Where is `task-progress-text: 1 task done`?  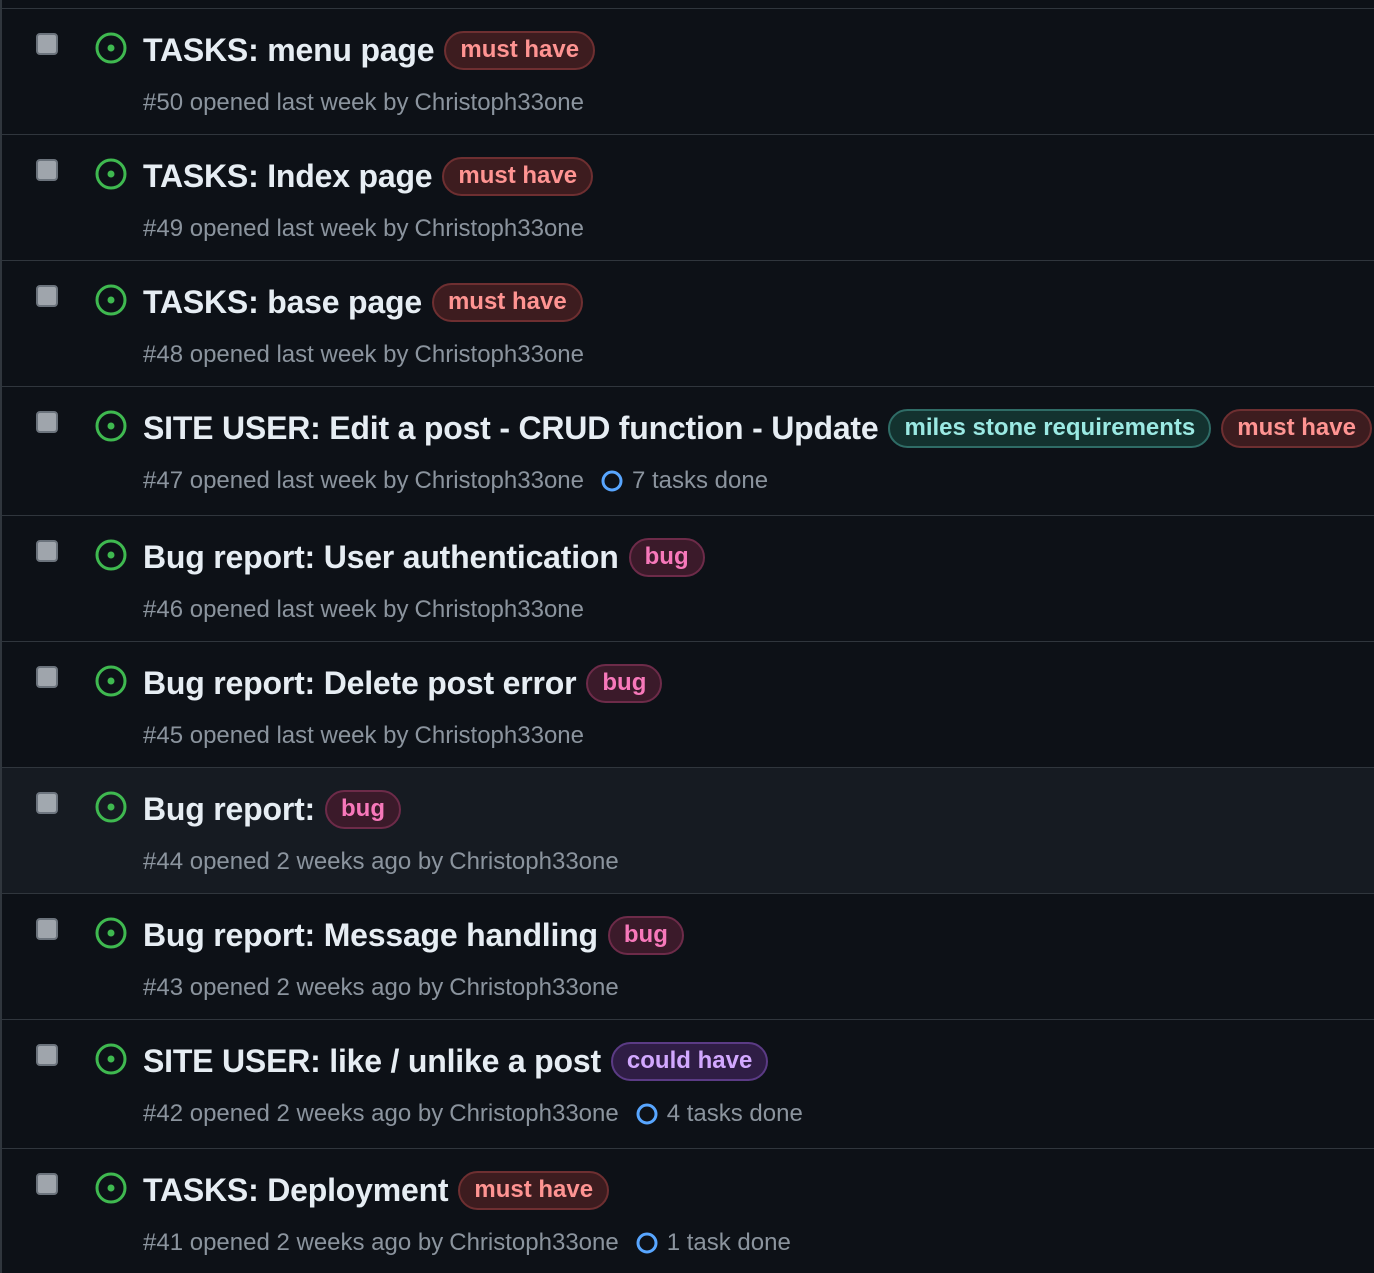
task-progress-text: 1 task done is located at coordinates (728, 1242).